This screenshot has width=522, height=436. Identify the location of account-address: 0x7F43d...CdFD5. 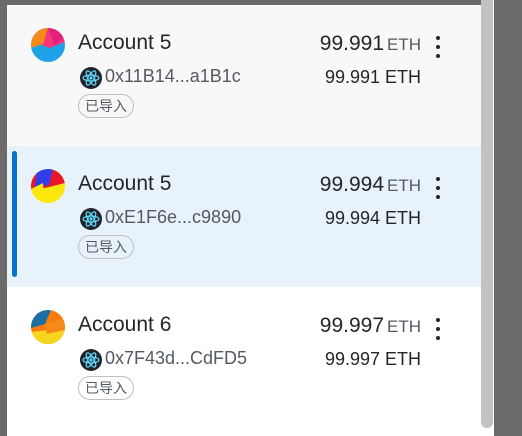
(176, 358).